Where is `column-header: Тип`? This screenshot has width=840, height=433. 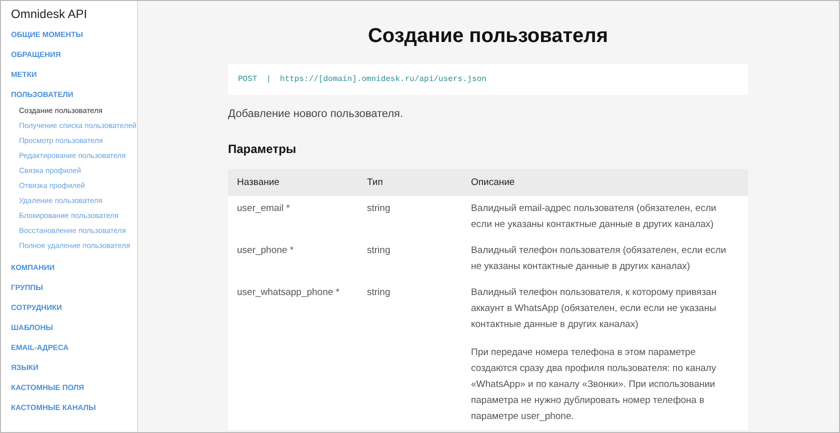 column-header: Тип is located at coordinates (410, 182).